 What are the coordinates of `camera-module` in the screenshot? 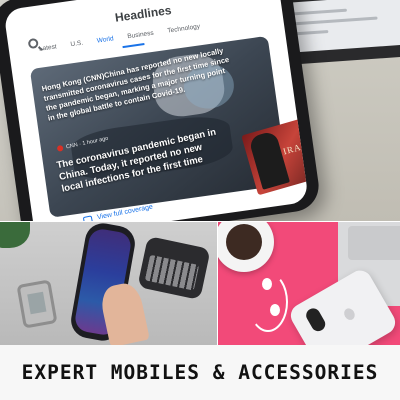 It's located at (315, 319).